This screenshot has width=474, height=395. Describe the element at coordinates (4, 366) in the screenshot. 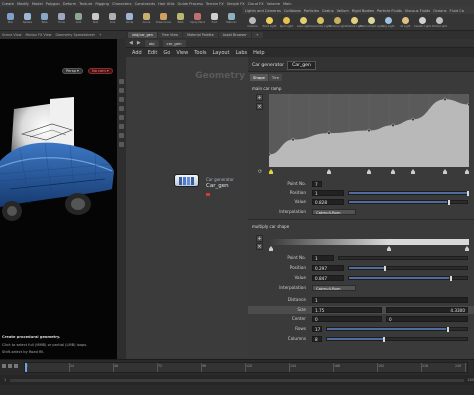

I see `play-backward-icon` at that location.